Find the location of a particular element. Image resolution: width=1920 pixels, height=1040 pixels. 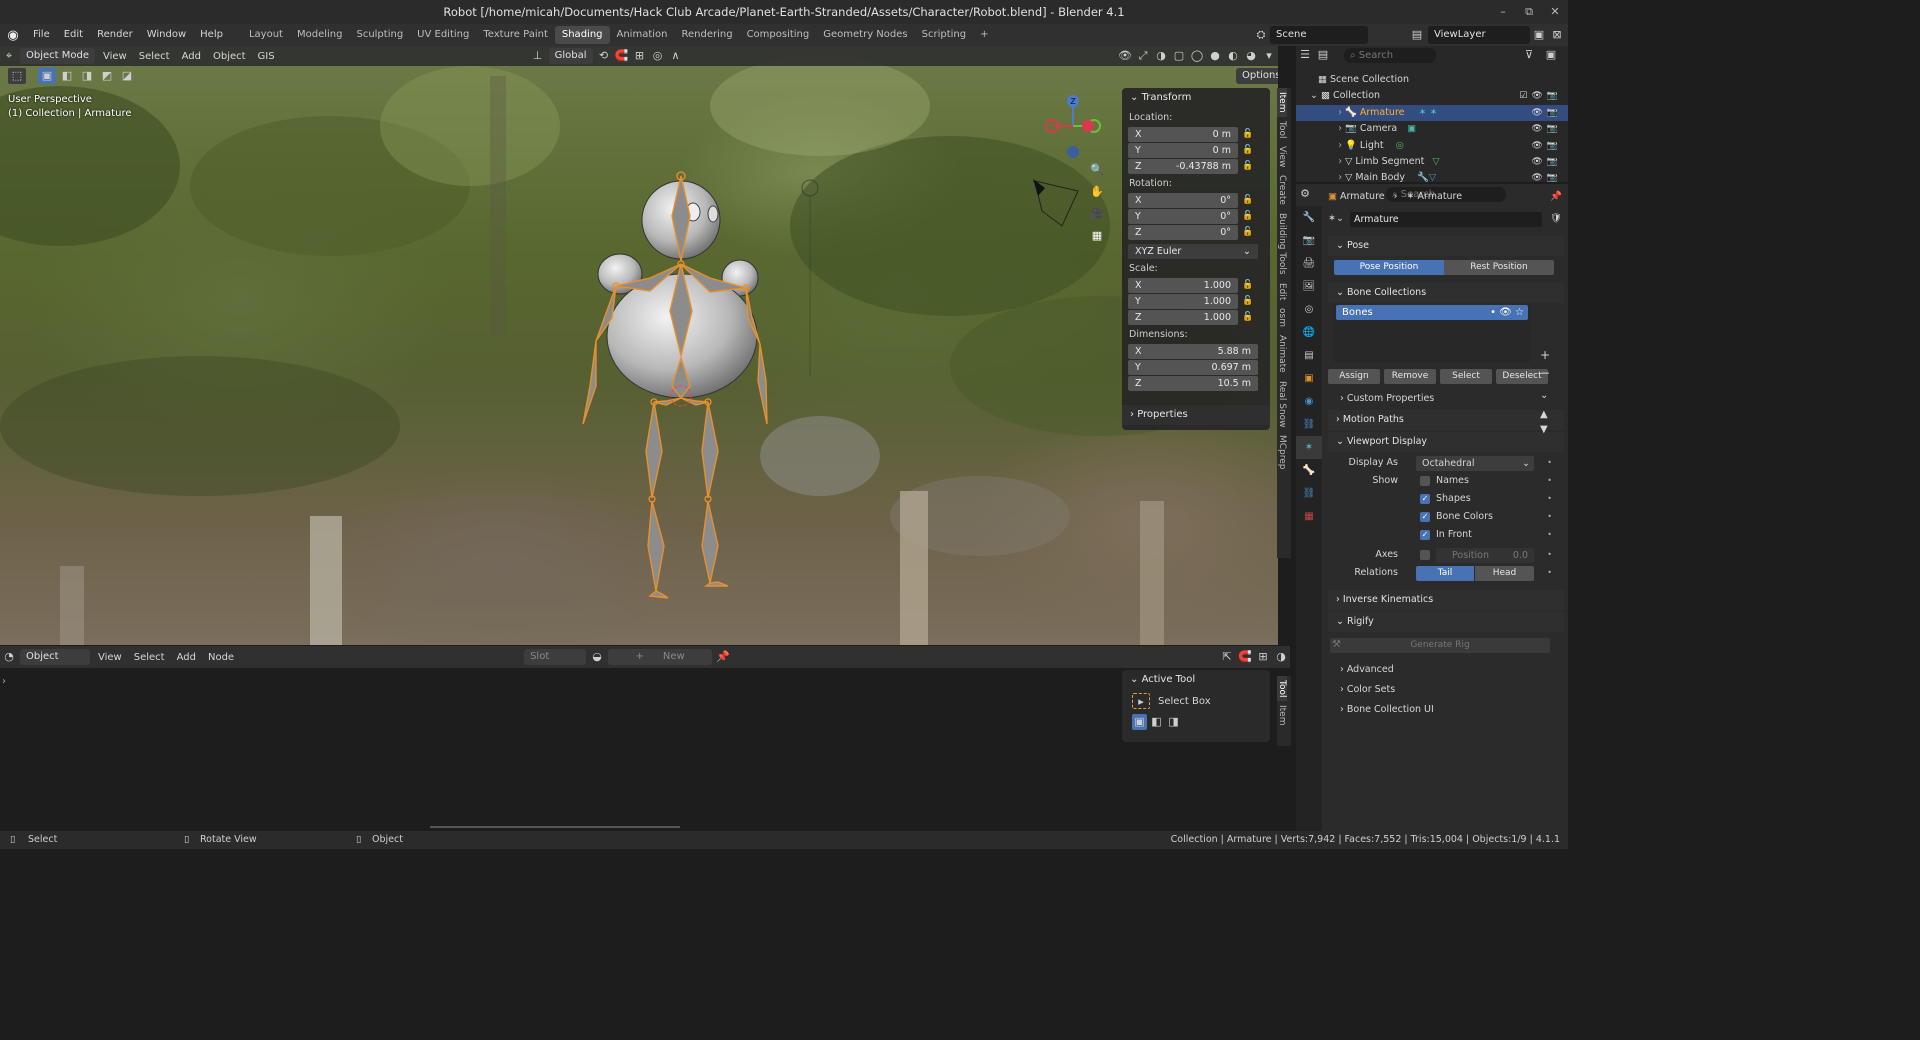

tab-edit: Edit is located at coordinates (1282, 291).